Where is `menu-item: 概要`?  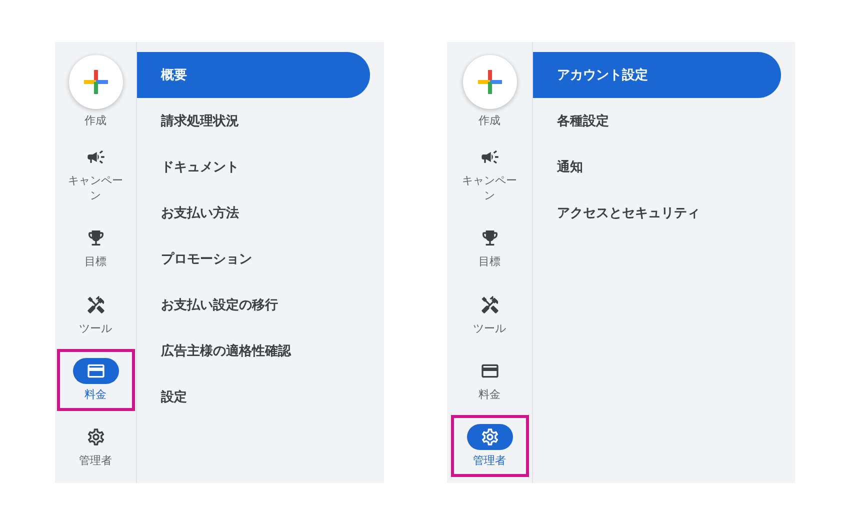 menu-item: 概要 is located at coordinates (253, 75).